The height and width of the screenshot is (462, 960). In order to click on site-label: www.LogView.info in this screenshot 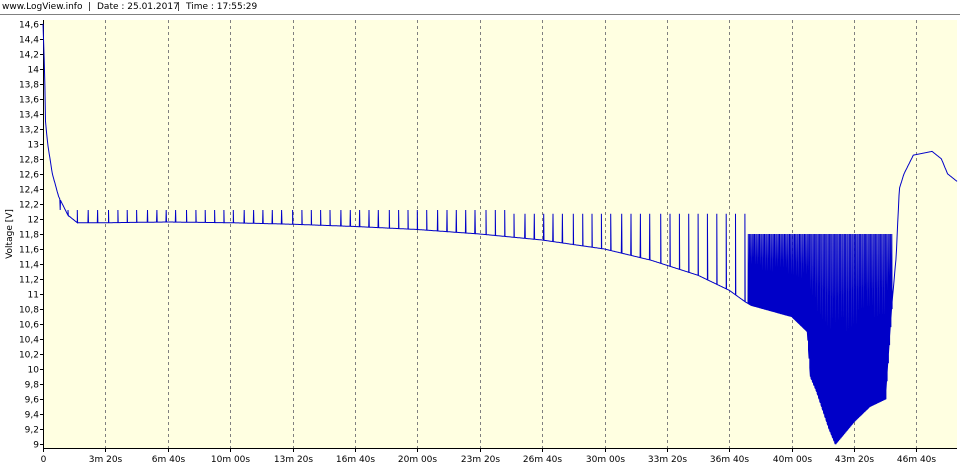, I will do `click(42, 7)`.